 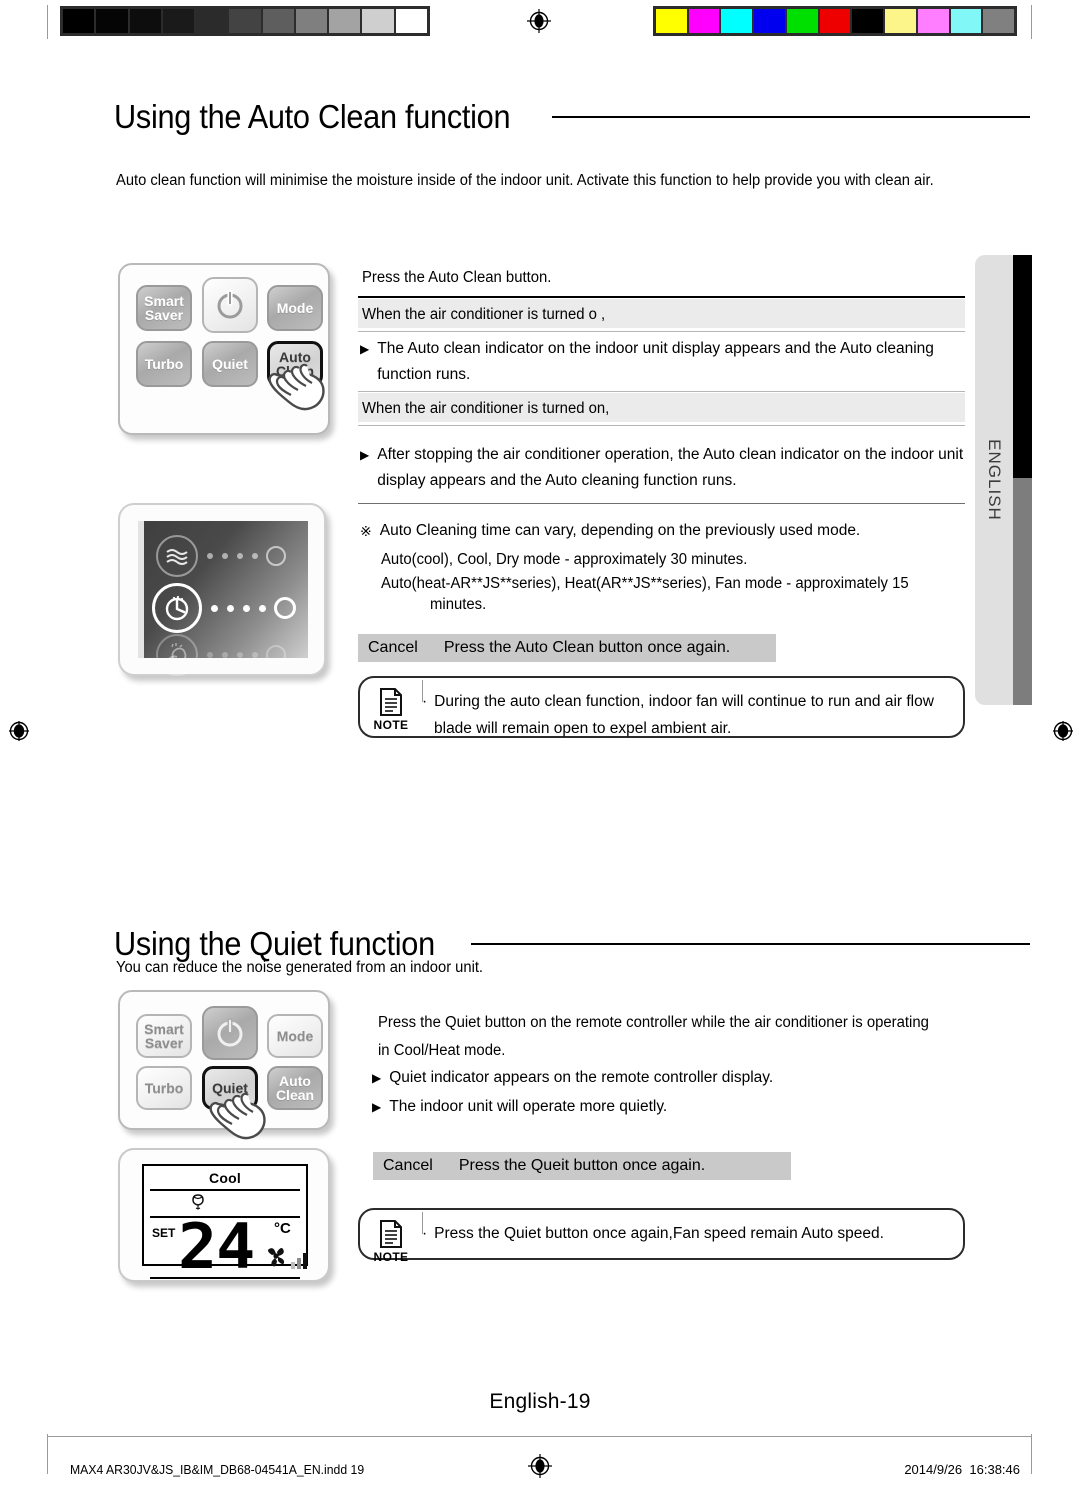 What do you see at coordinates (539, 1436) in the screenshot?
I see `footer-divider` at bounding box center [539, 1436].